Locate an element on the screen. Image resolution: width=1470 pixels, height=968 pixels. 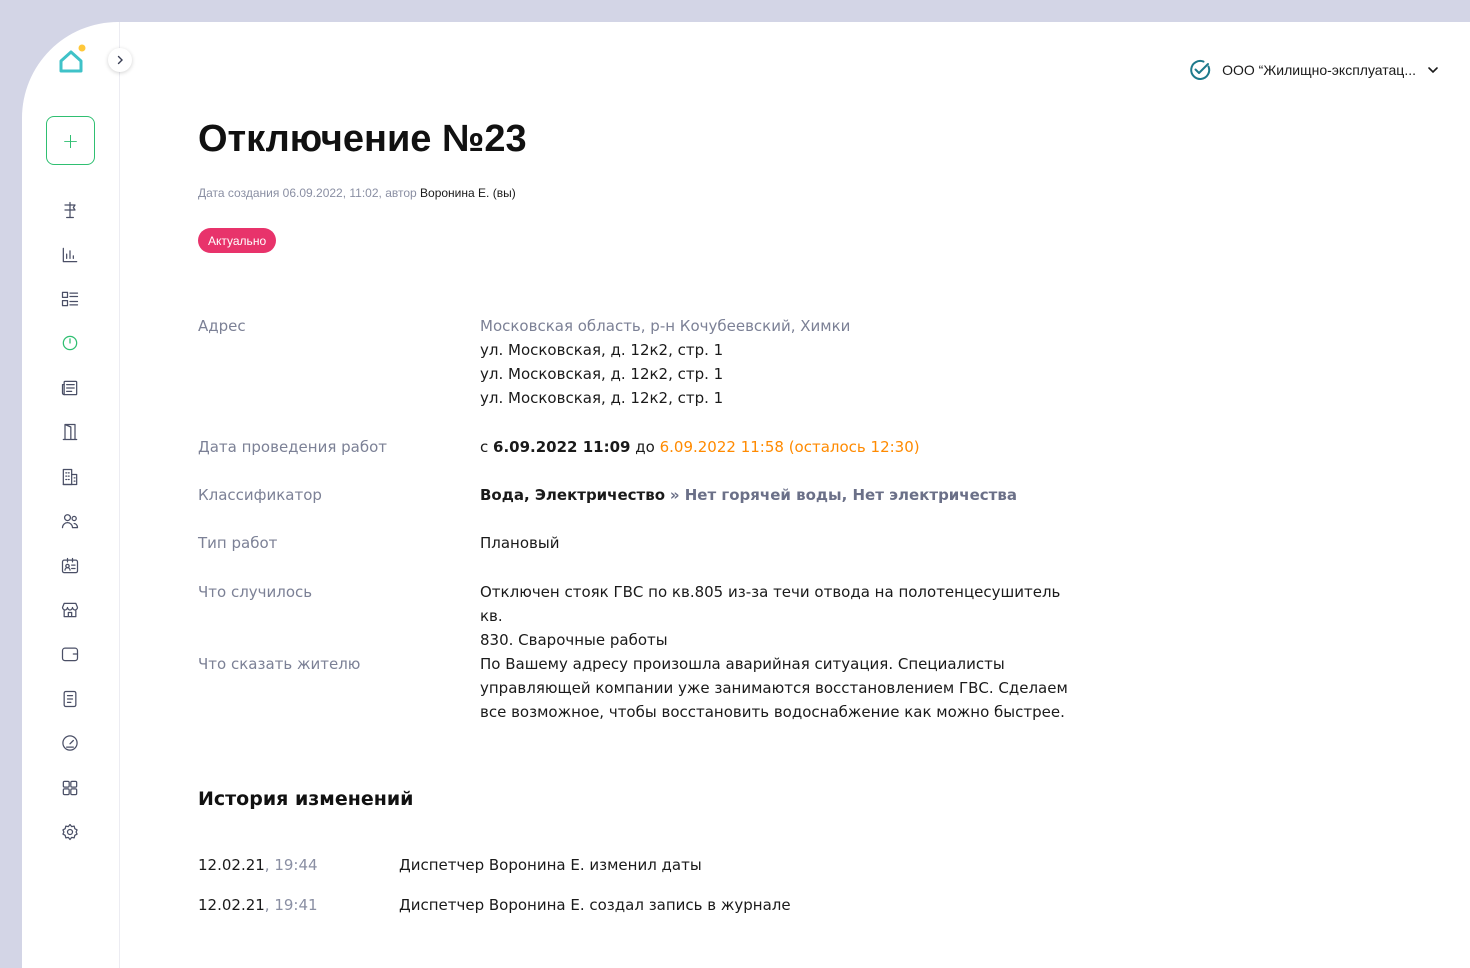
sidebar-collapse-button is located at coordinates (120, 60).